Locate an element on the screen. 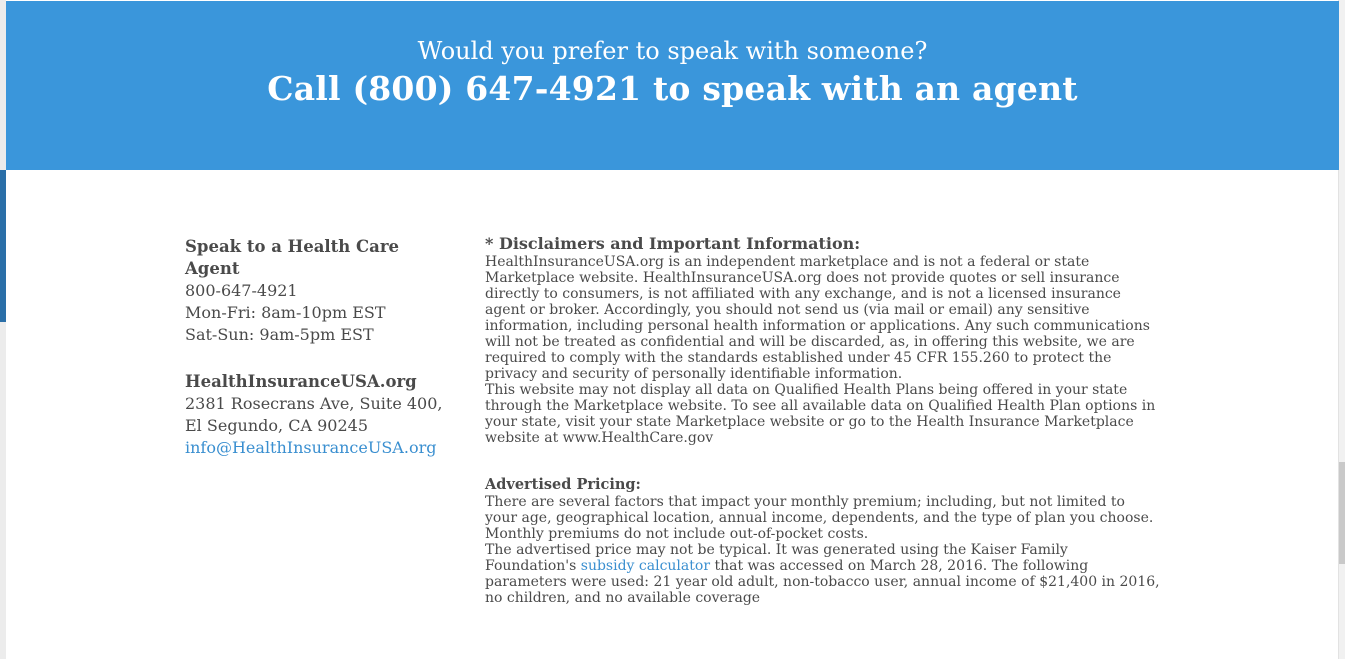  contact-spacer is located at coordinates (320, 358).